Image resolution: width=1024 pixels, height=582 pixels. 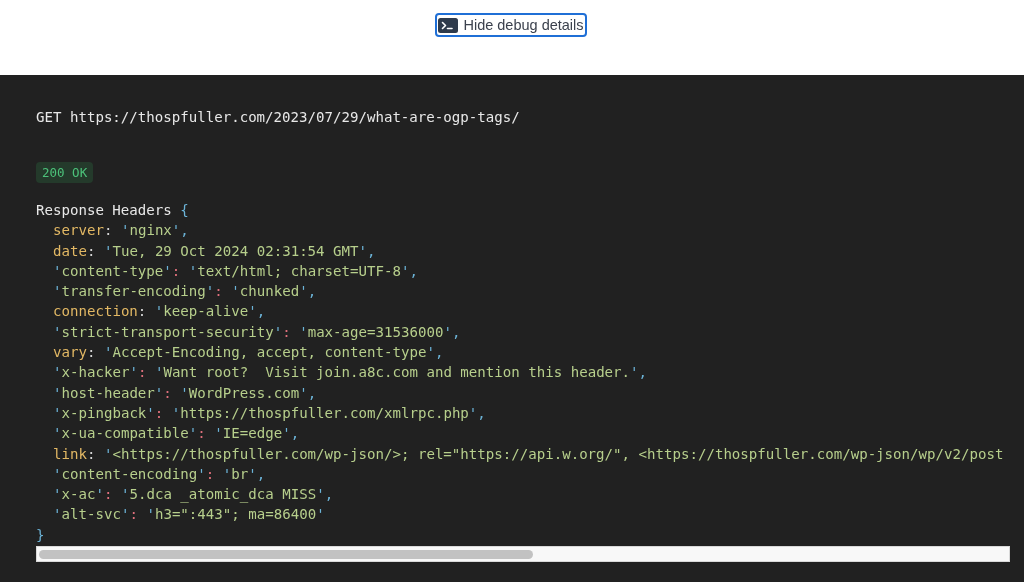 I want to click on code-line: 'x-ac': '5.dca _atomic_dca MISS',, so click(x=193, y=495).